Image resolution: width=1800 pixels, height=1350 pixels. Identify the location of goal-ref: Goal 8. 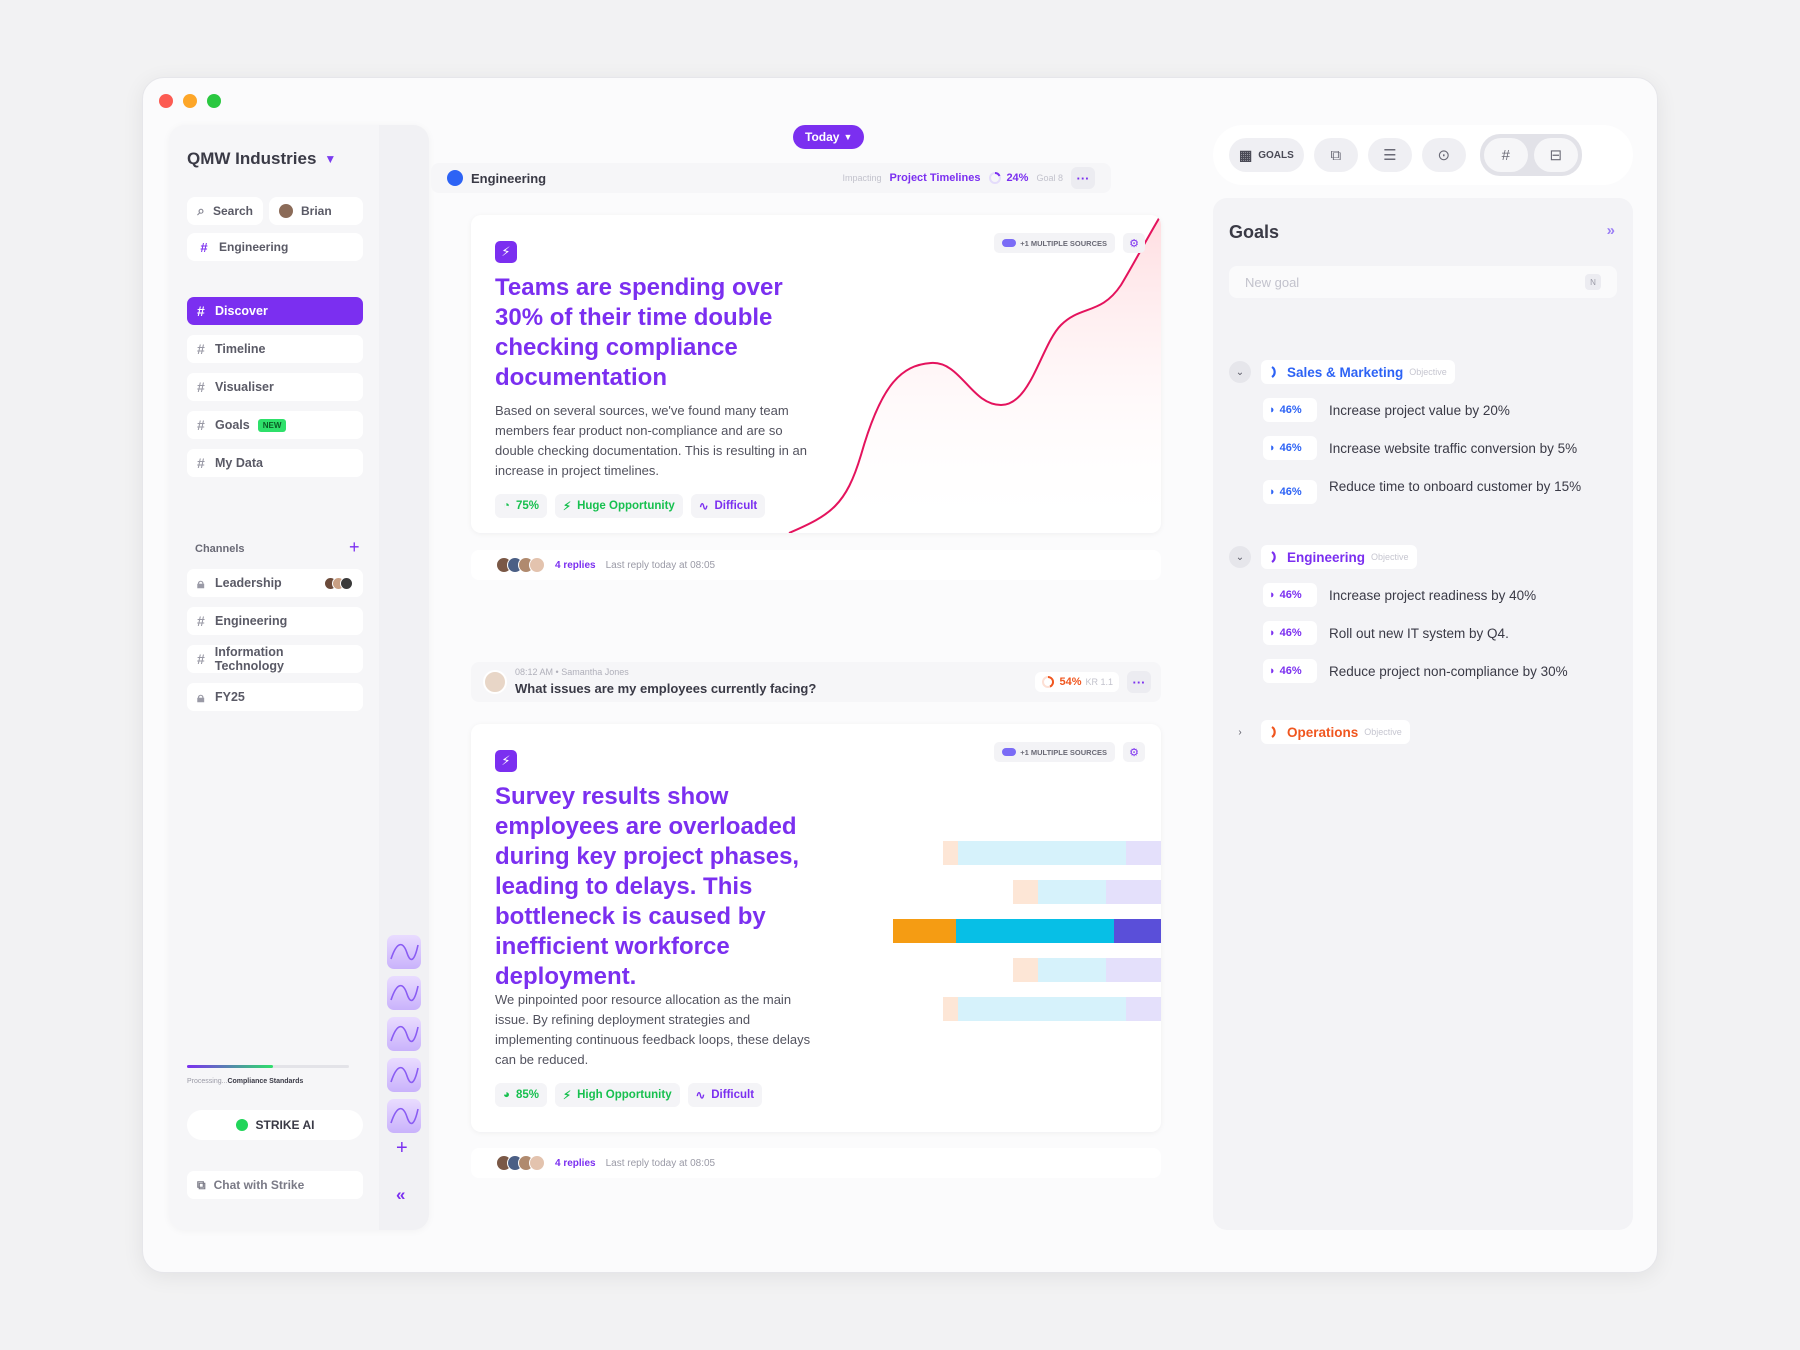
(1049, 178).